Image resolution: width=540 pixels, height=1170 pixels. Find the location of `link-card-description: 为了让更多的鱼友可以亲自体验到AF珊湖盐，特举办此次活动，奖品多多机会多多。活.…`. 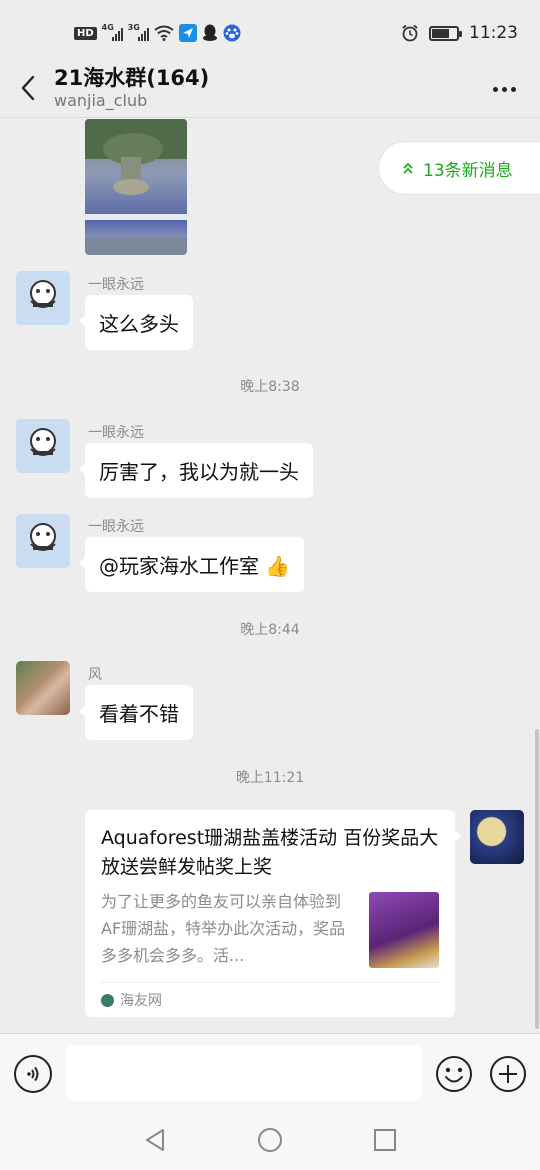

link-card-description: 为了让更多的鱼友可以亲自体验到AF珊湖盐，特举办此次活动，奖品多多机会多多。活.… is located at coordinates (223, 928).